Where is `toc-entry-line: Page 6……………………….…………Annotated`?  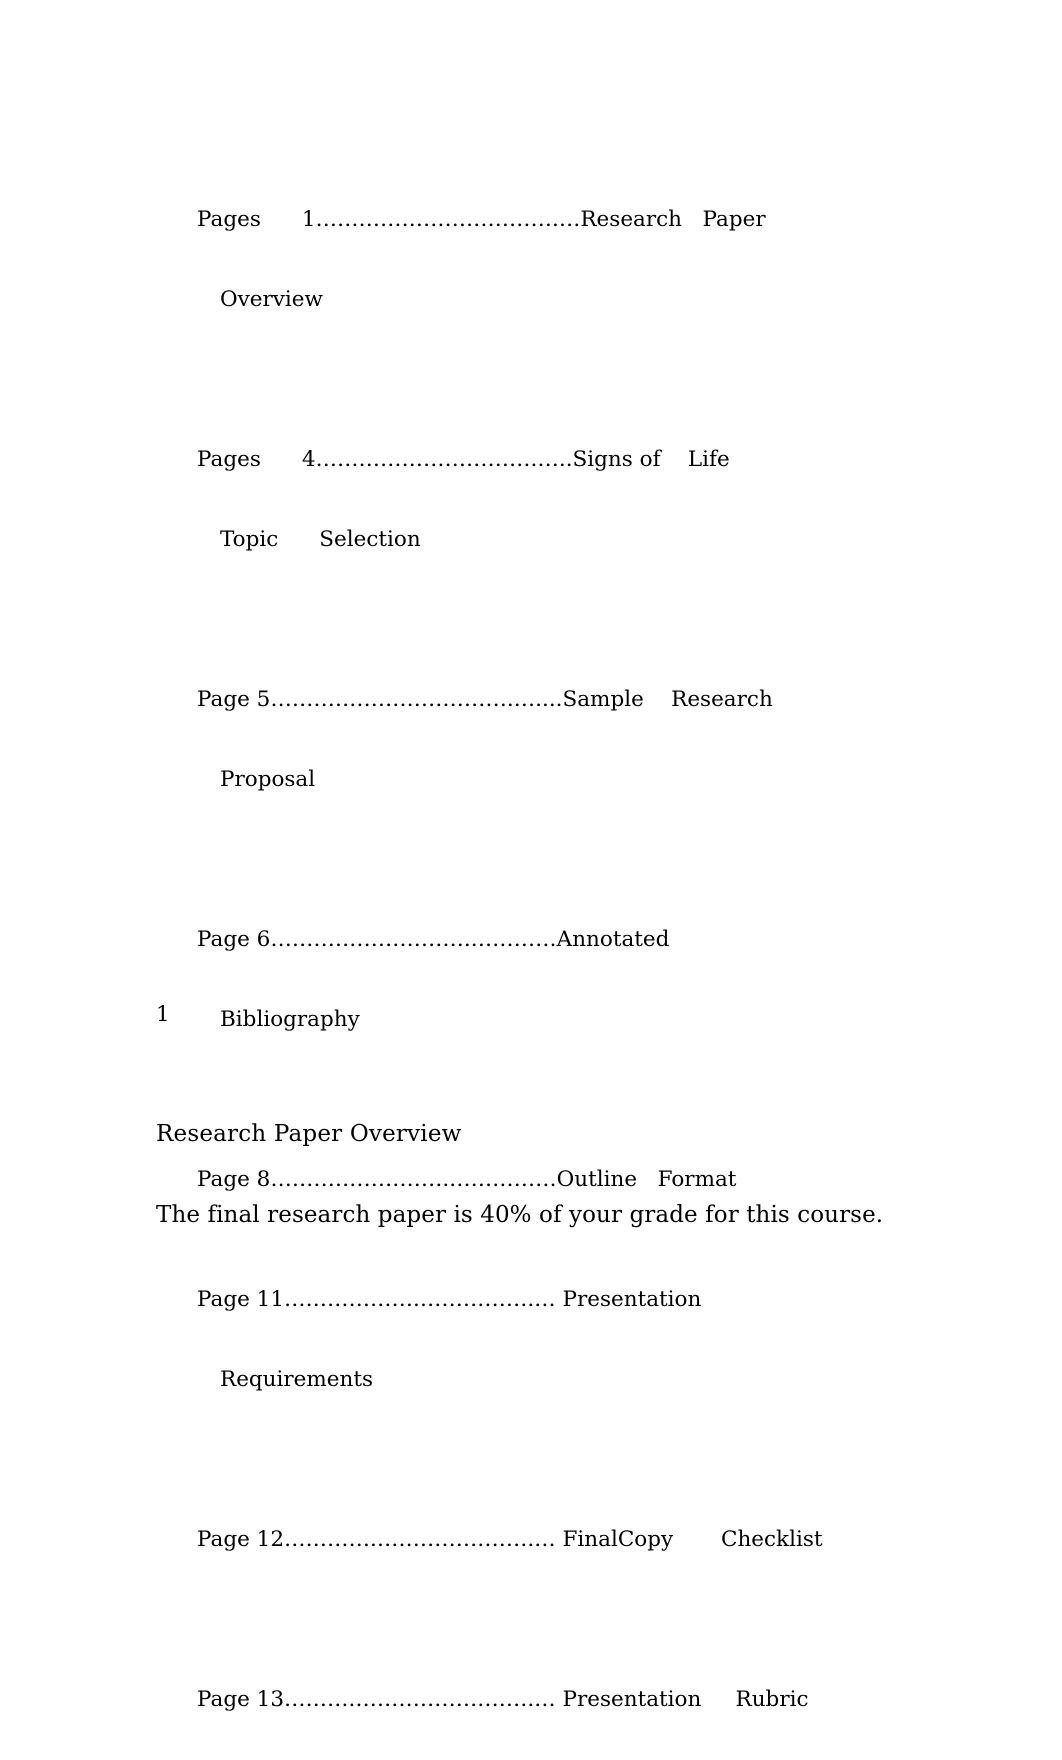 toc-entry-line: Page 6……………………….…………Annotated is located at coordinates (433, 939).